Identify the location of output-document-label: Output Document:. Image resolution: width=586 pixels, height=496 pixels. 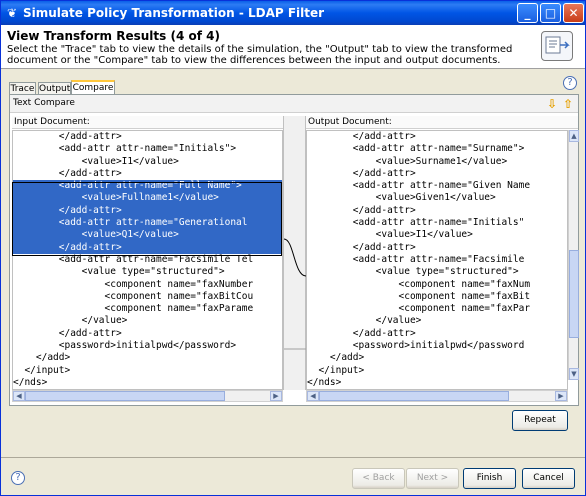
(442, 122).